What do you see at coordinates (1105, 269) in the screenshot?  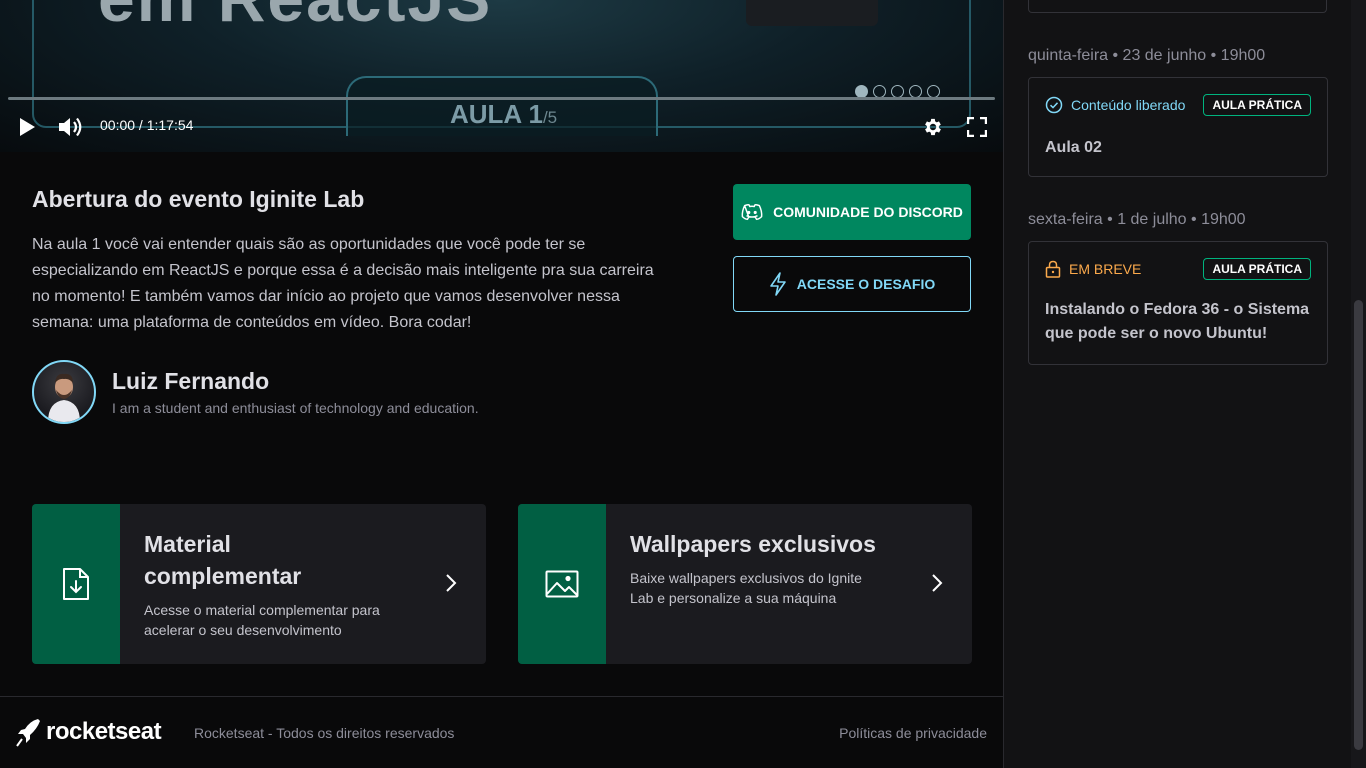 I see `lesson-status-label: EM BREVE` at bounding box center [1105, 269].